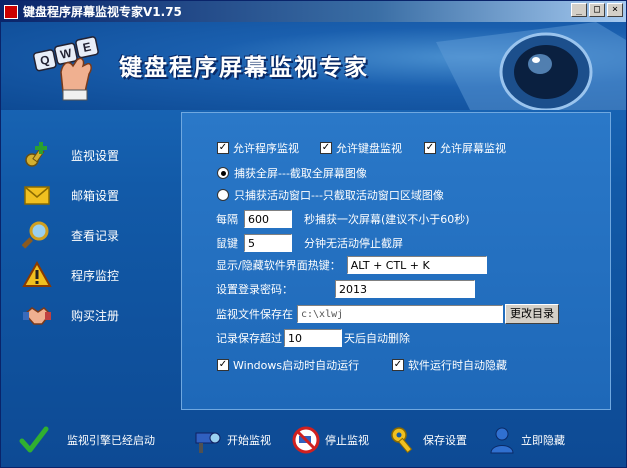 This screenshot has height=468, width=627. I want to click on sidebar-item-program-monitor: 程序监控, so click(91, 275).